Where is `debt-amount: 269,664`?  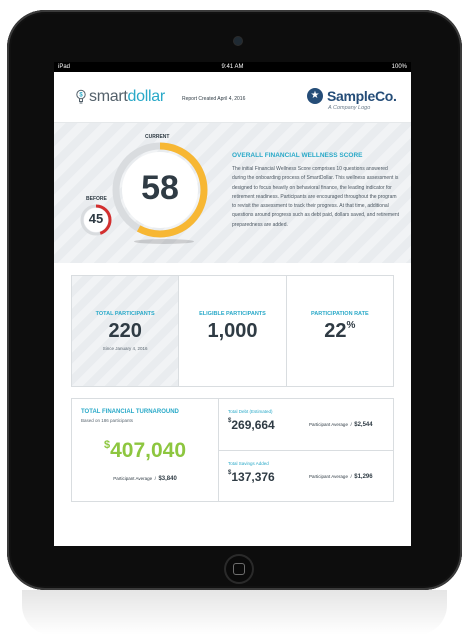 debt-amount: 269,664 is located at coordinates (253, 425).